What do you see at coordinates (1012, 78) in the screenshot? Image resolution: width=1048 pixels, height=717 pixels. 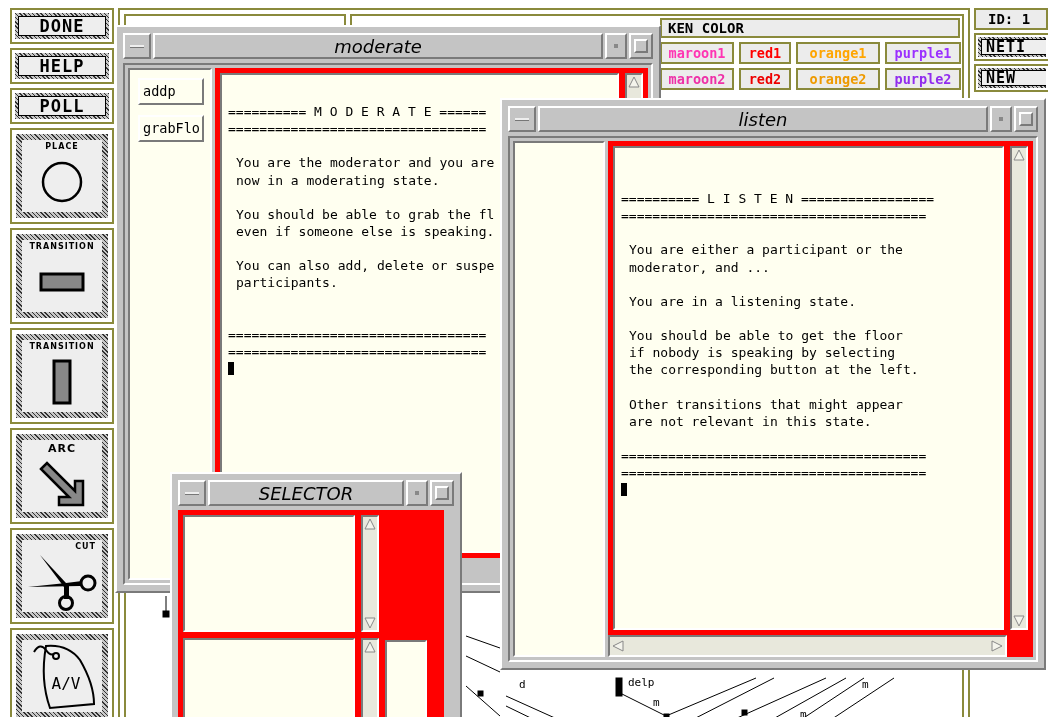 I see `command-button: NEW` at bounding box center [1012, 78].